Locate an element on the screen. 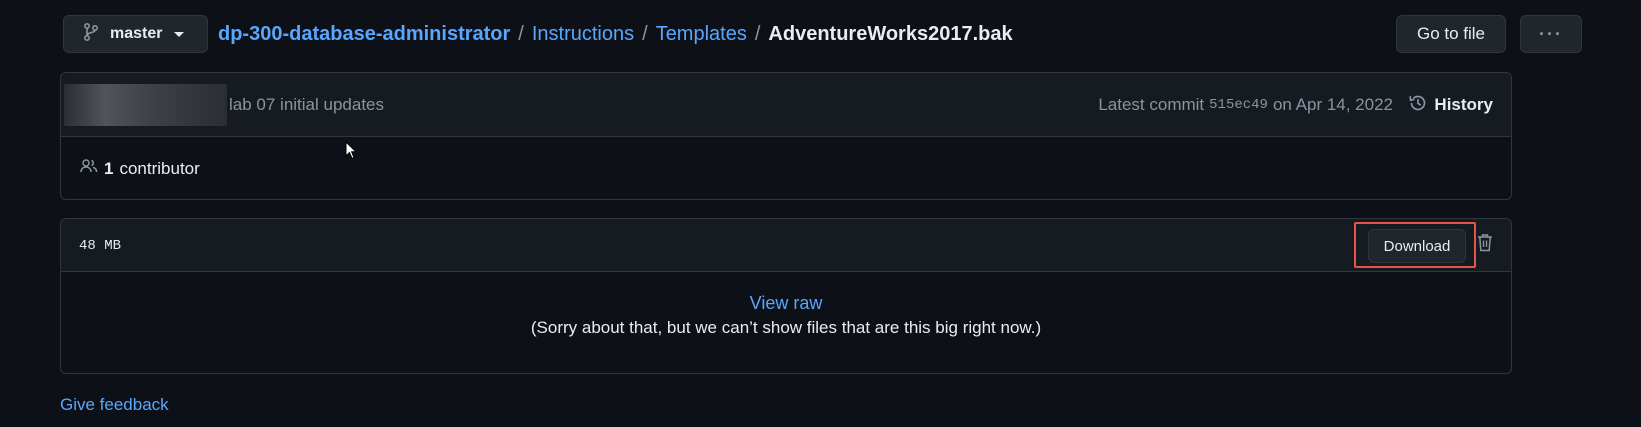 This screenshot has width=1641, height=427. avatar is located at coordinates (145, 105).